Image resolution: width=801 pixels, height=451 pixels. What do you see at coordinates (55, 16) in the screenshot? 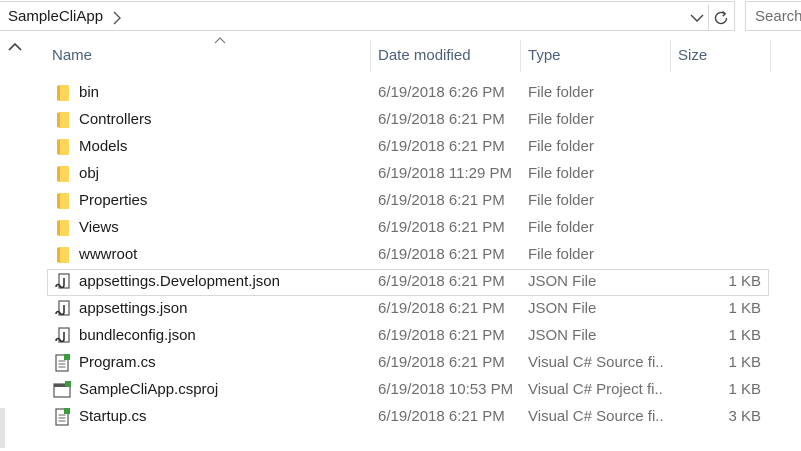
I see `breadcrumb-samplecliapp: SampleCliApp` at bounding box center [55, 16].